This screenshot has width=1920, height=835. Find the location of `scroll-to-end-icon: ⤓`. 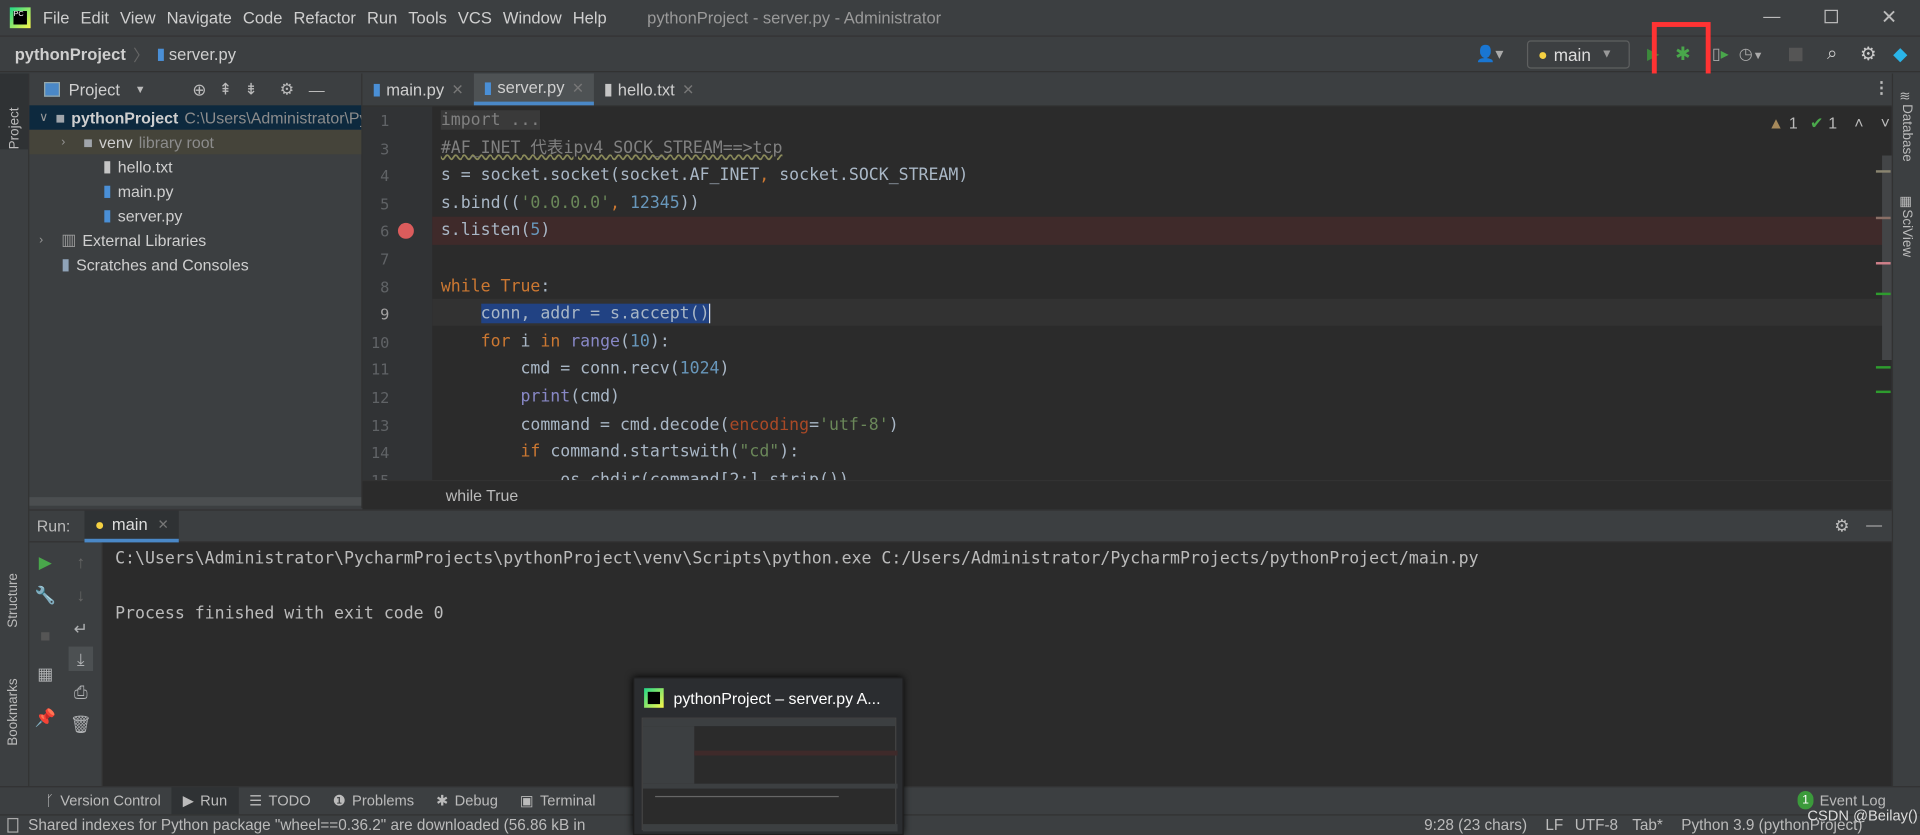

scroll-to-end-icon: ⤓ is located at coordinates (81, 659).